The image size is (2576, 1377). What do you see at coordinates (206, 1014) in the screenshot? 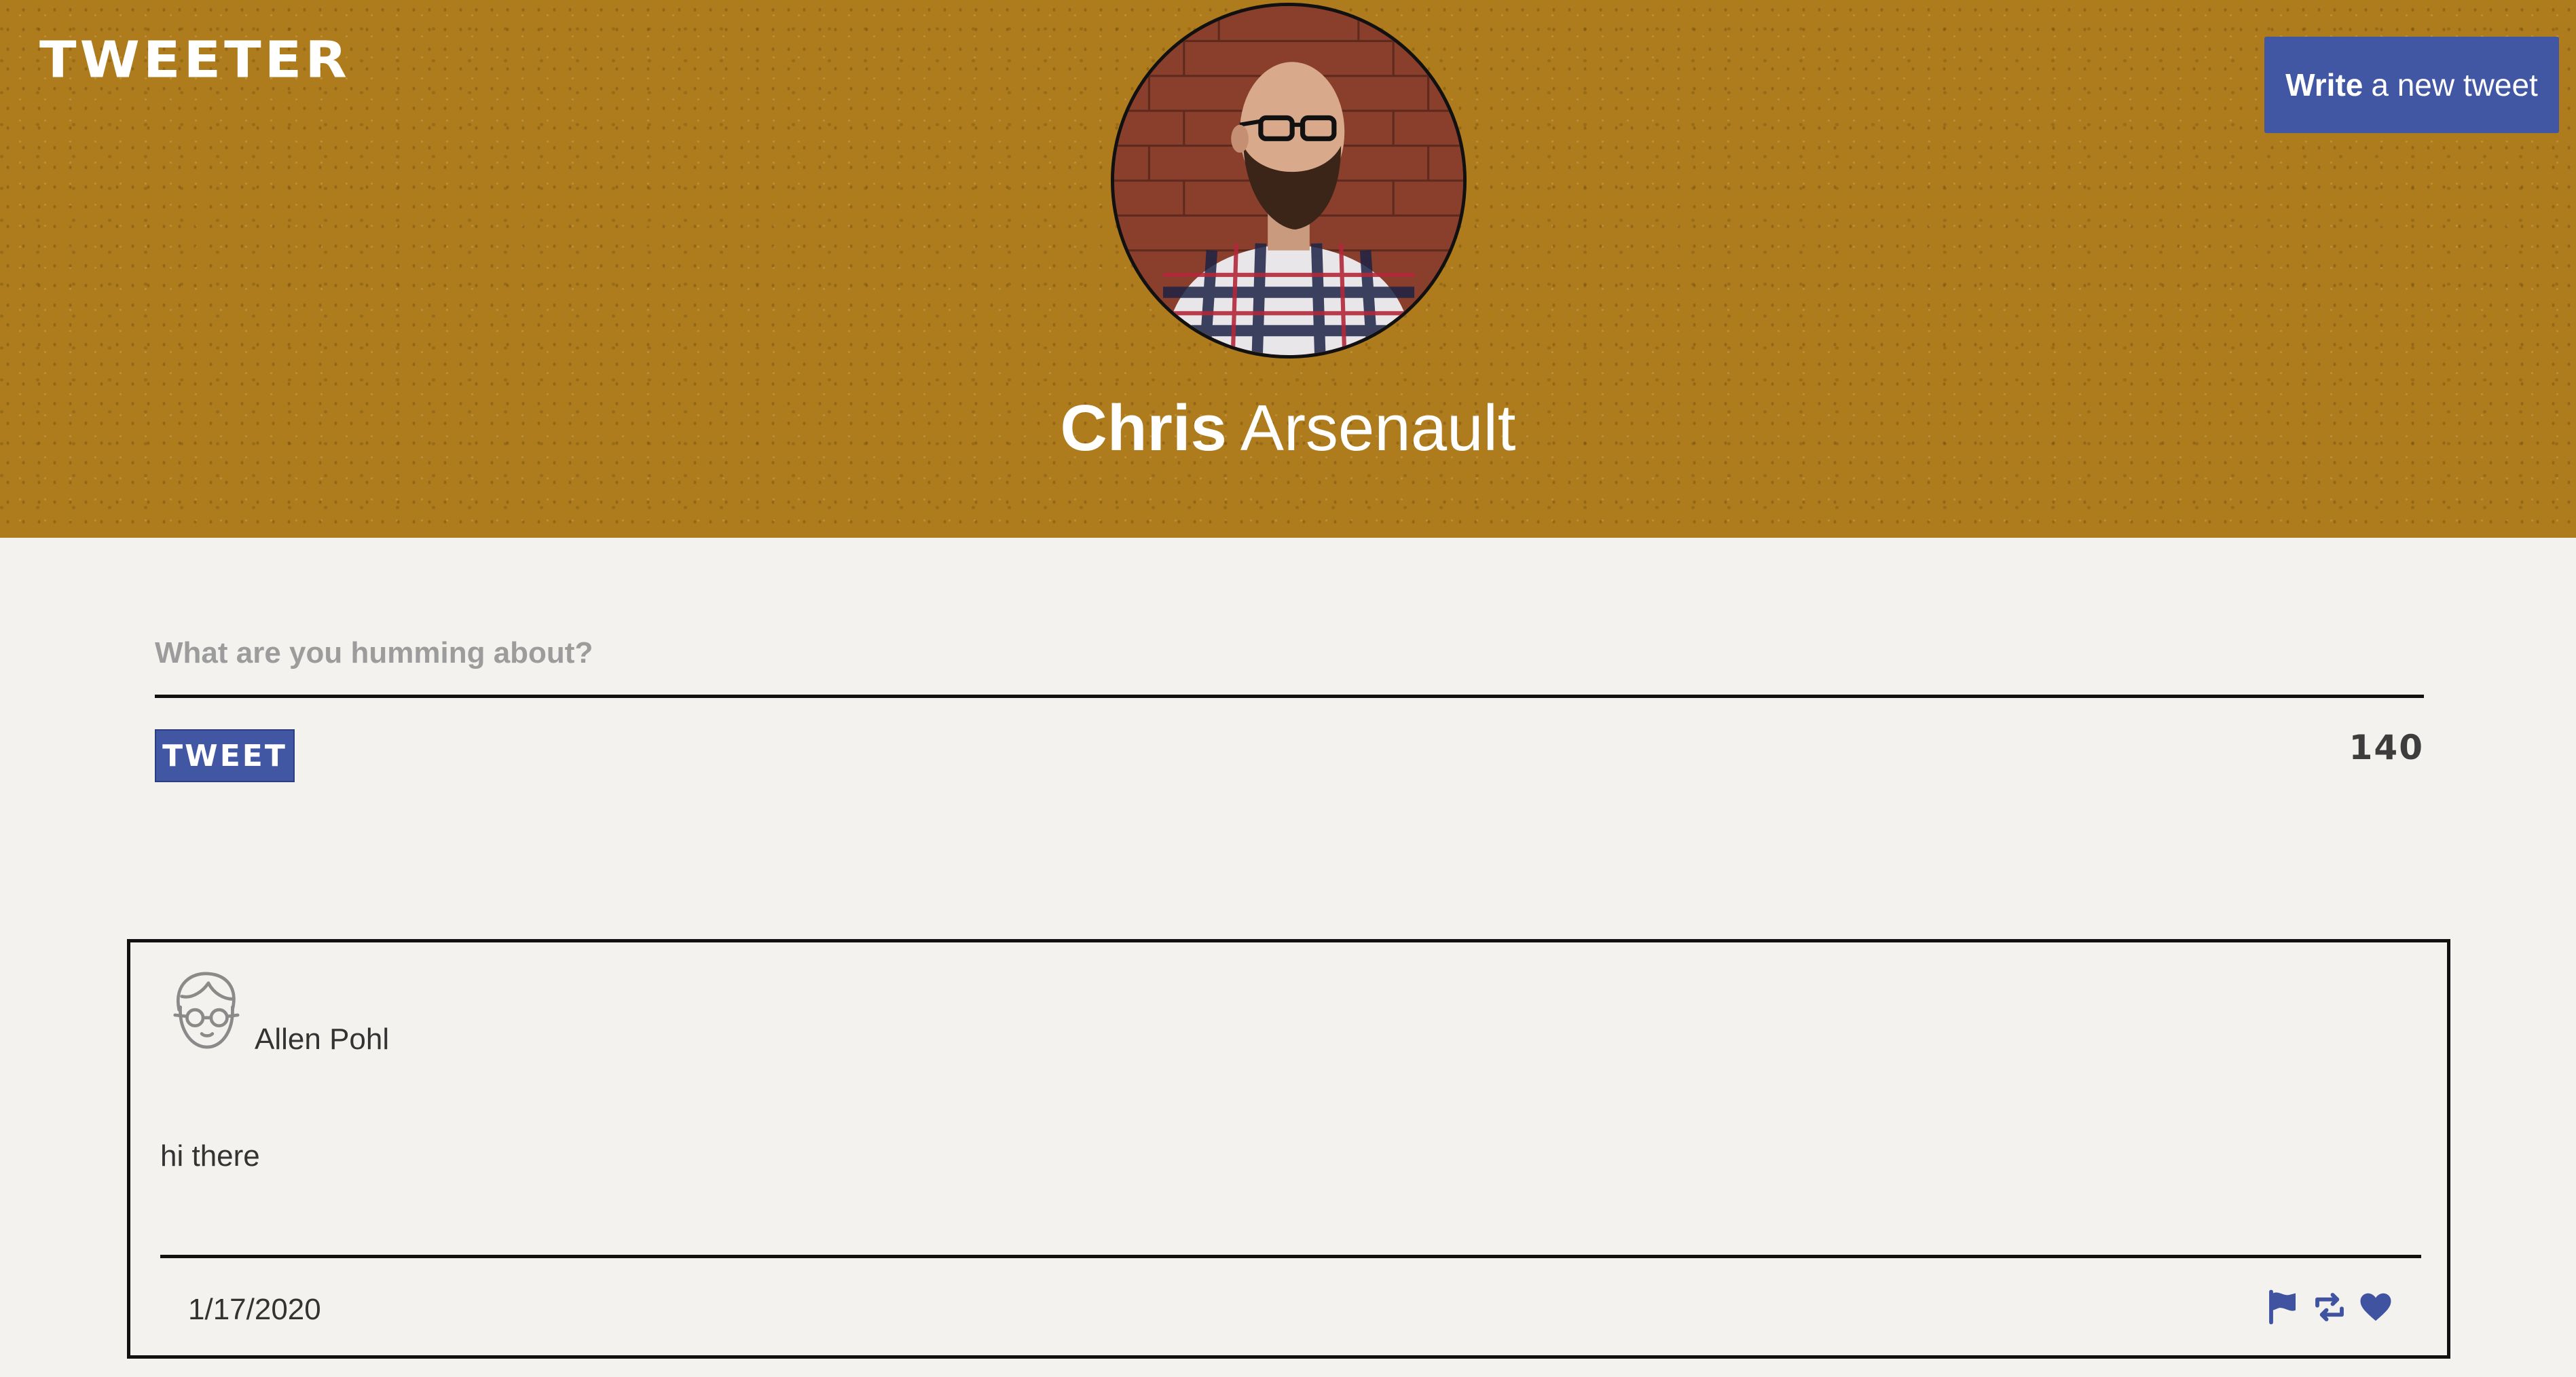
I see `tweet-author-avatar-icon` at bounding box center [206, 1014].